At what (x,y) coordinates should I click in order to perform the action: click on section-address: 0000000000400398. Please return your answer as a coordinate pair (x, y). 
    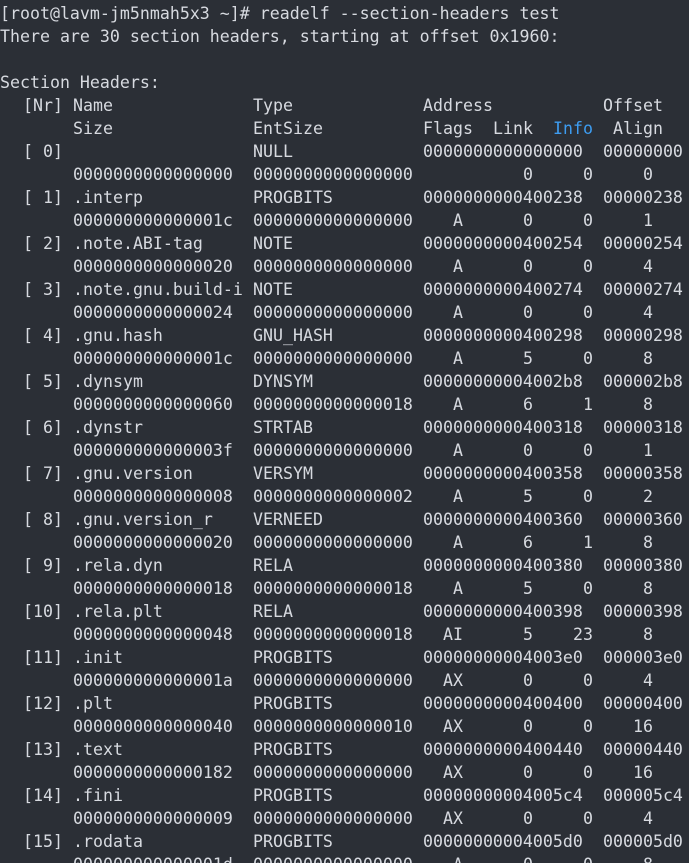
    Looking at the image, I should click on (503, 611).